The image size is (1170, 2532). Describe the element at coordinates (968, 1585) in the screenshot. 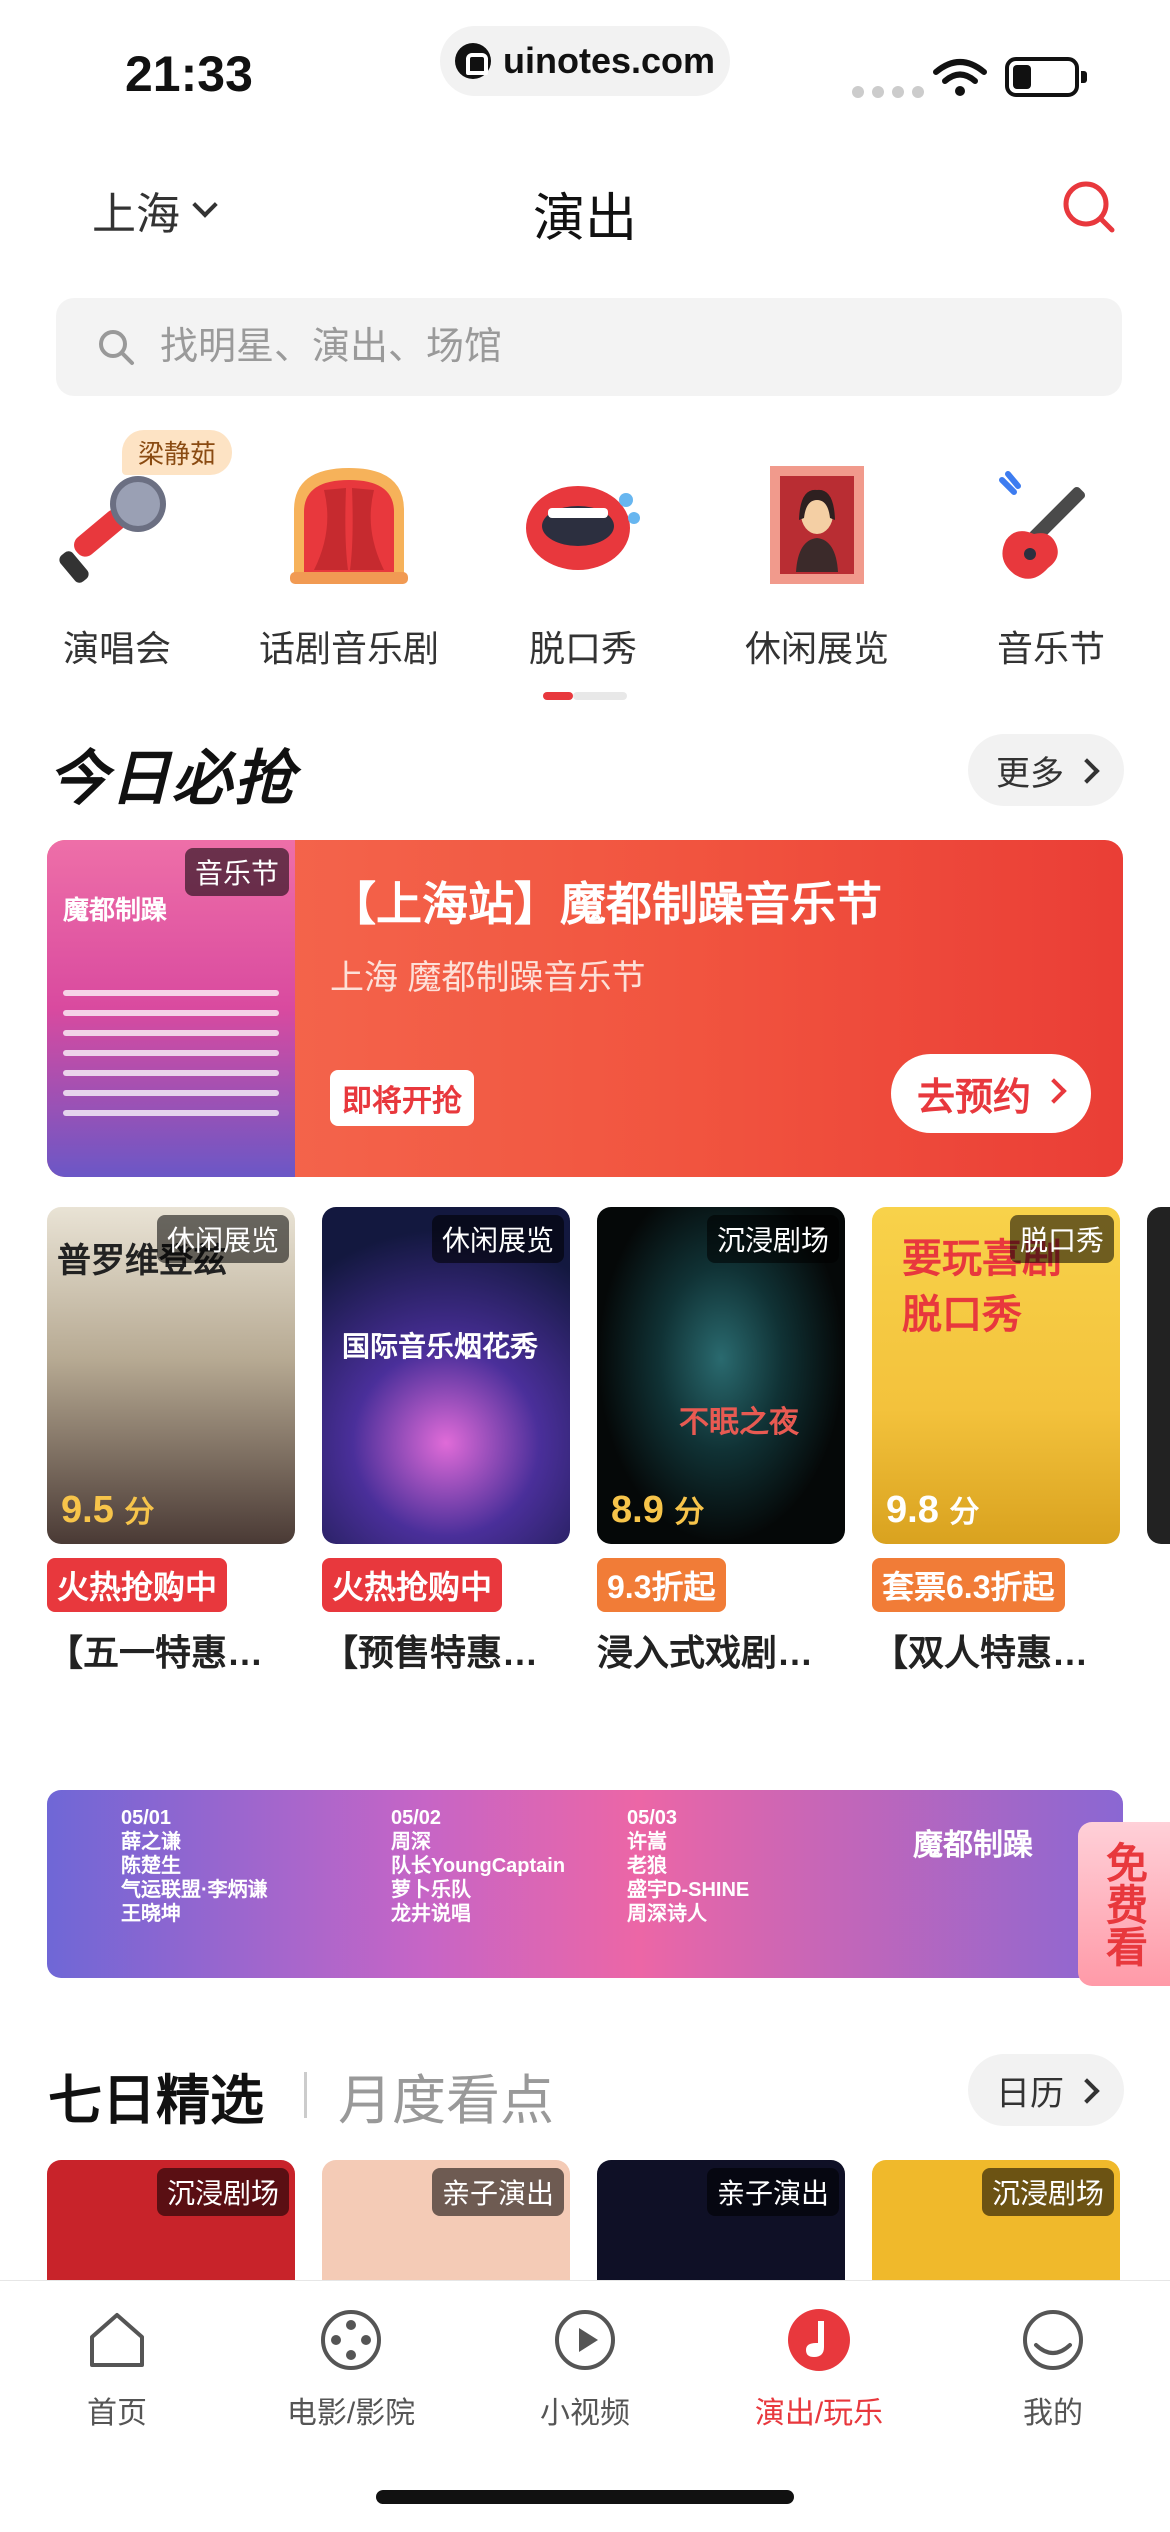

I see `promo-badge: 套票6.3折起` at that location.